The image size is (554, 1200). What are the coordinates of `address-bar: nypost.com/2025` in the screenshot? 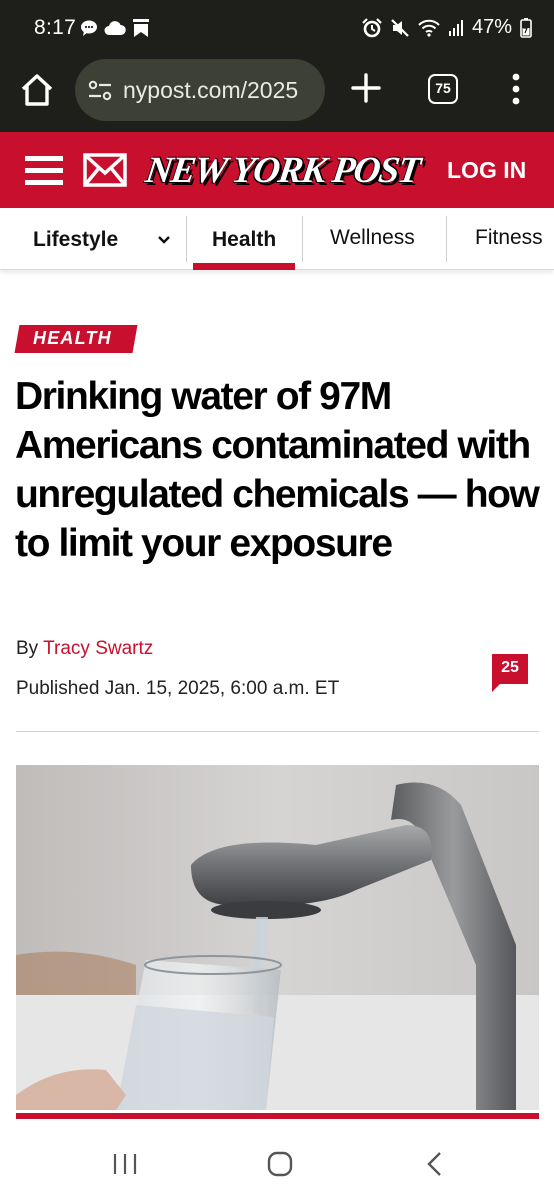 It's located at (200, 90).